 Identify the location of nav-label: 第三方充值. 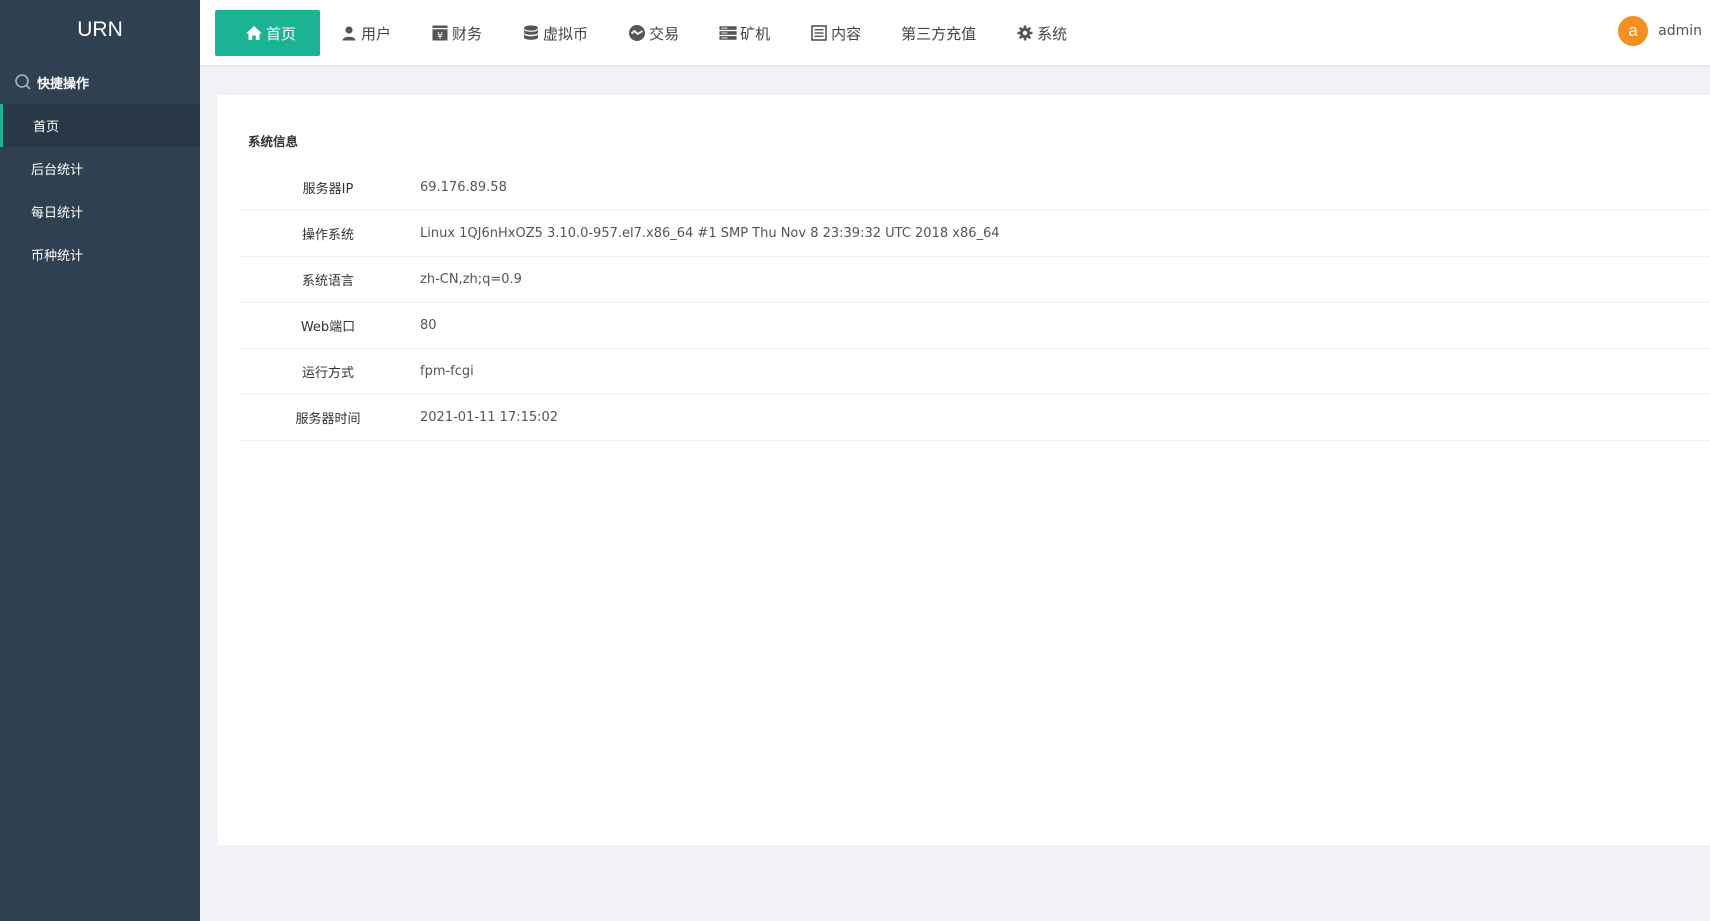
(939, 33).